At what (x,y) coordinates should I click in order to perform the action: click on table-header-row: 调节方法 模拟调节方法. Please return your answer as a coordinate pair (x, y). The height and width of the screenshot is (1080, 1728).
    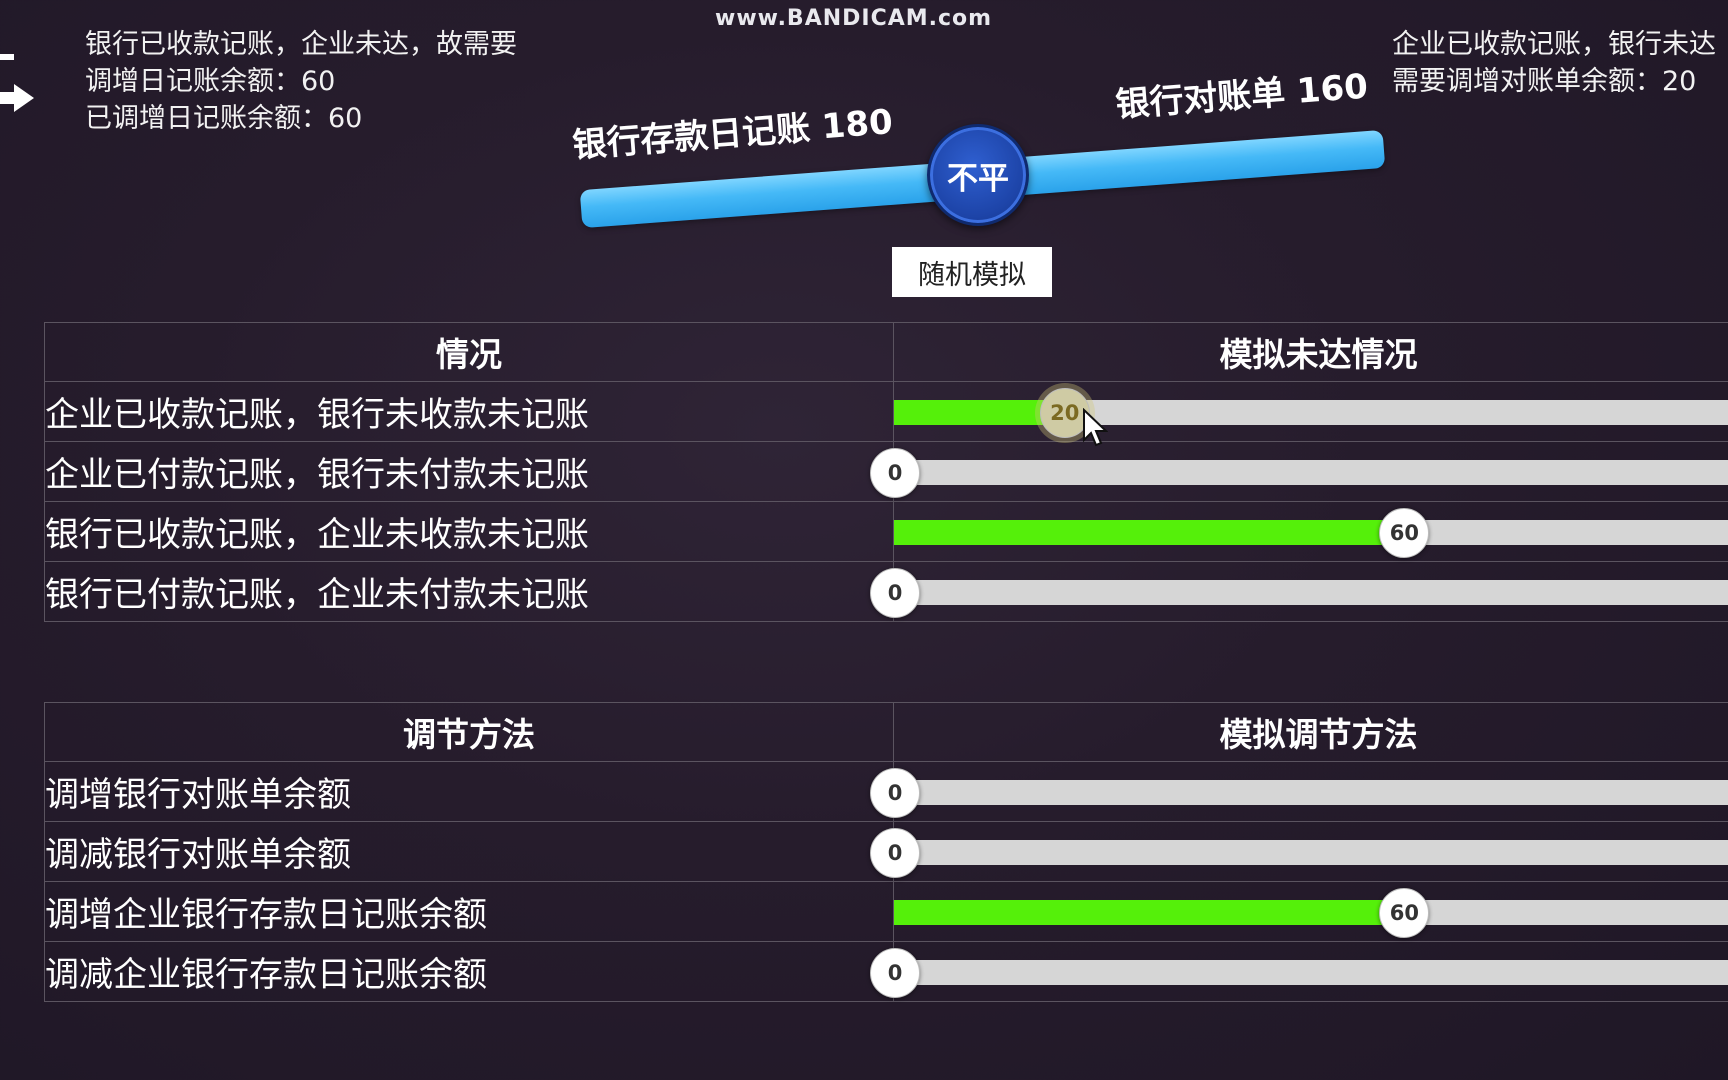
    Looking at the image, I should click on (886, 732).